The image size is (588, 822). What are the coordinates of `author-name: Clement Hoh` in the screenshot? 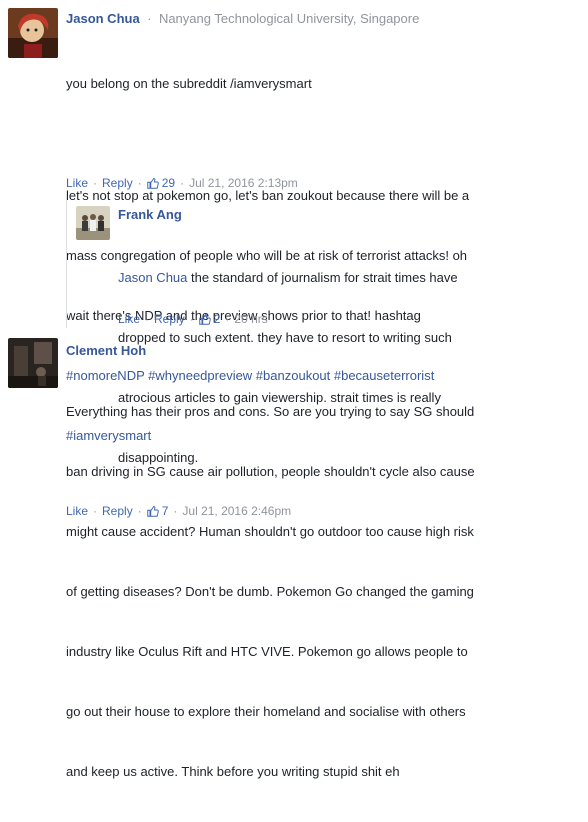 It's located at (106, 350).